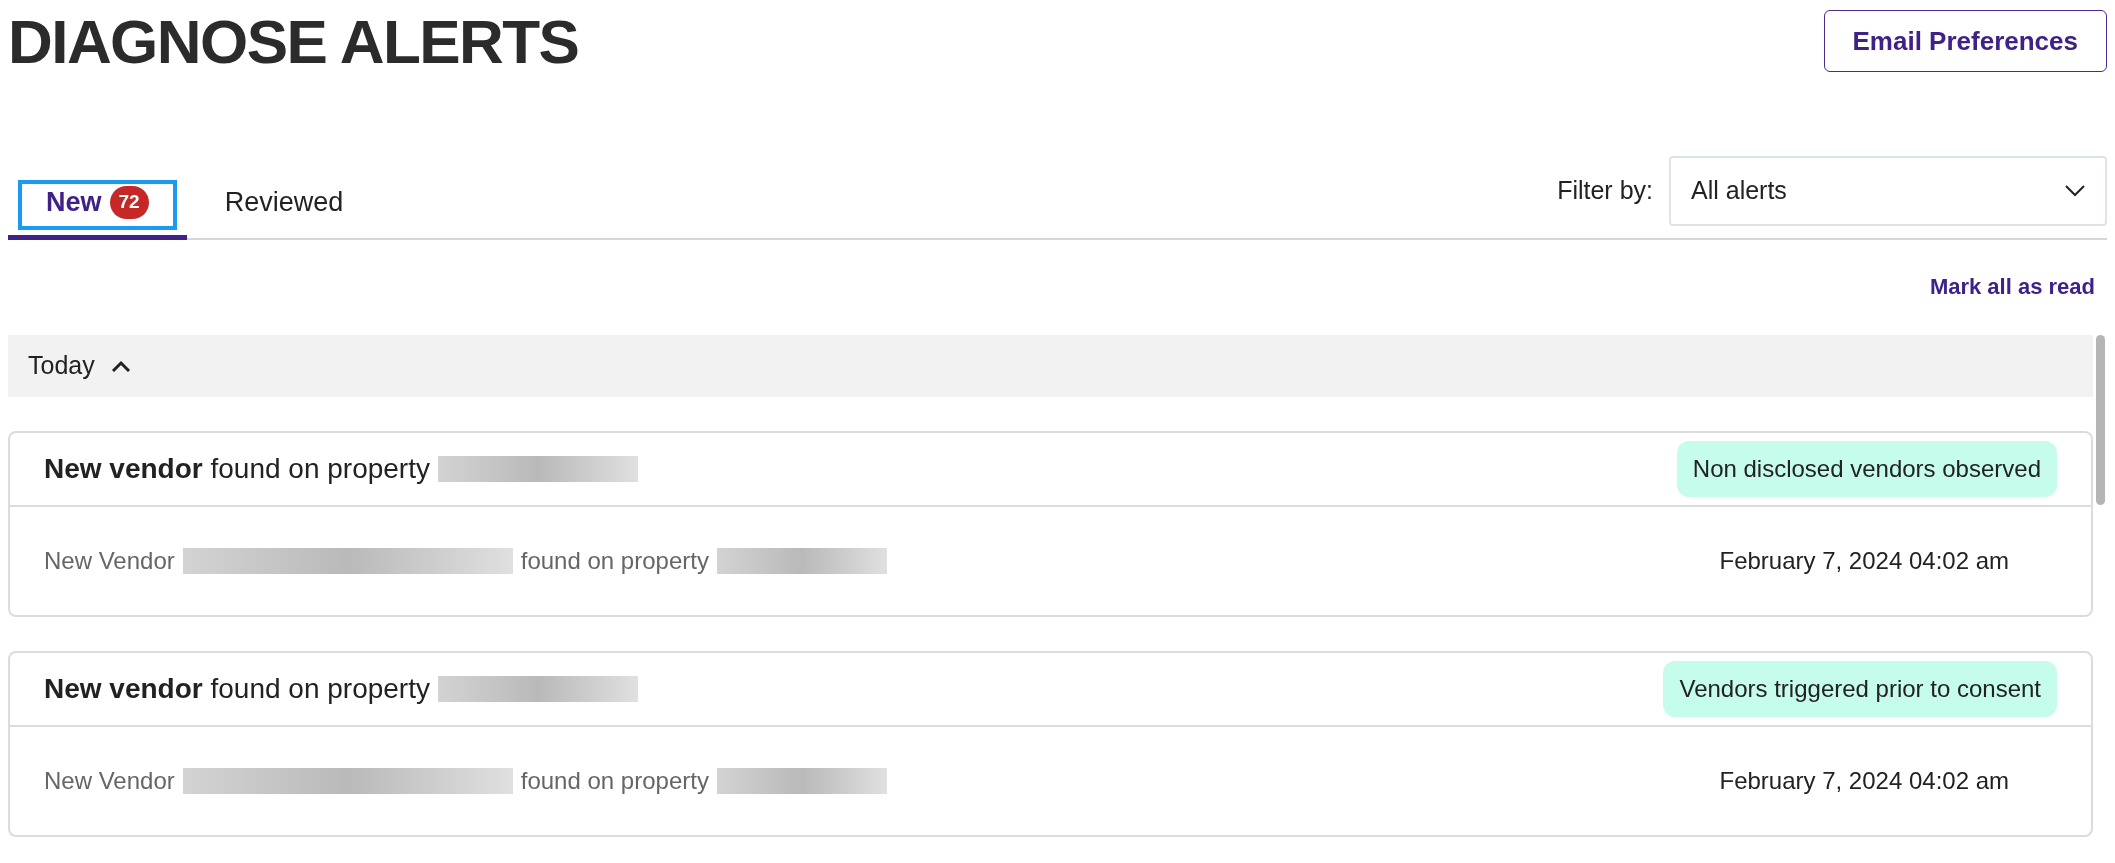  I want to click on alert-category-tag: Non disclosed vendors observed, so click(1866, 469).